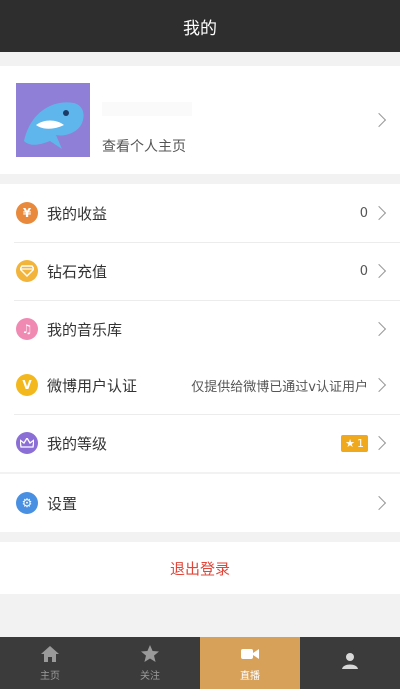  I want to click on menu-item-level: 我的等级 ★ 1, so click(200, 443).